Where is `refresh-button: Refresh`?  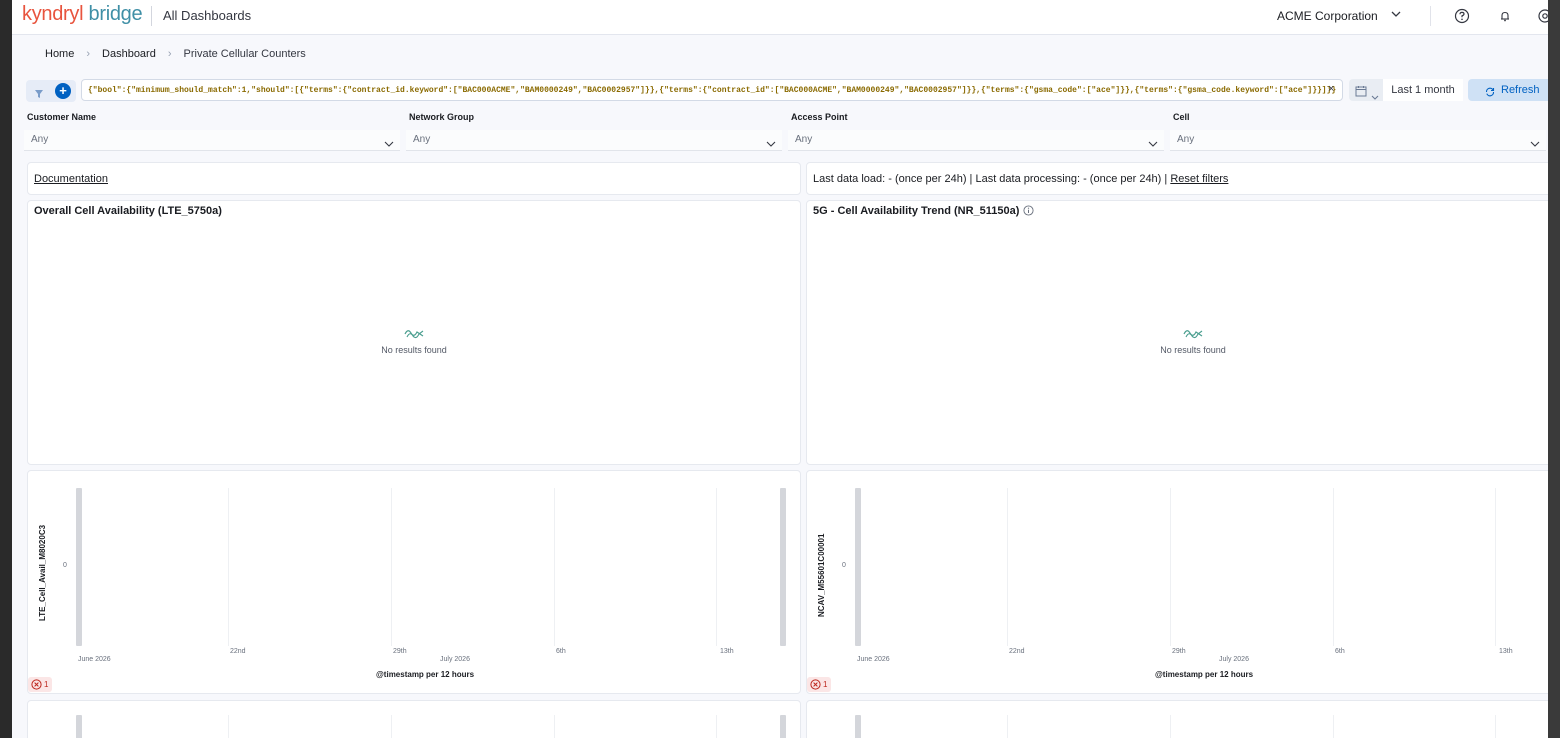 refresh-button: Refresh is located at coordinates (1508, 90).